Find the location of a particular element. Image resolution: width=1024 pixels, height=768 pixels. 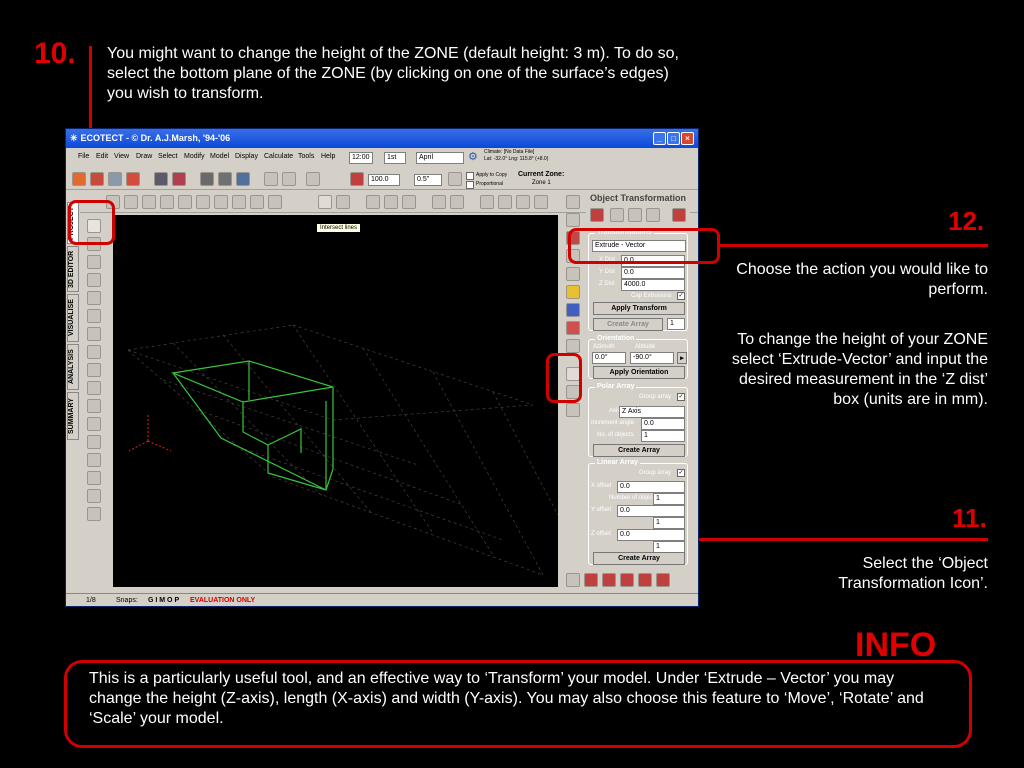

grid-icon is located at coordinates (94, 478).